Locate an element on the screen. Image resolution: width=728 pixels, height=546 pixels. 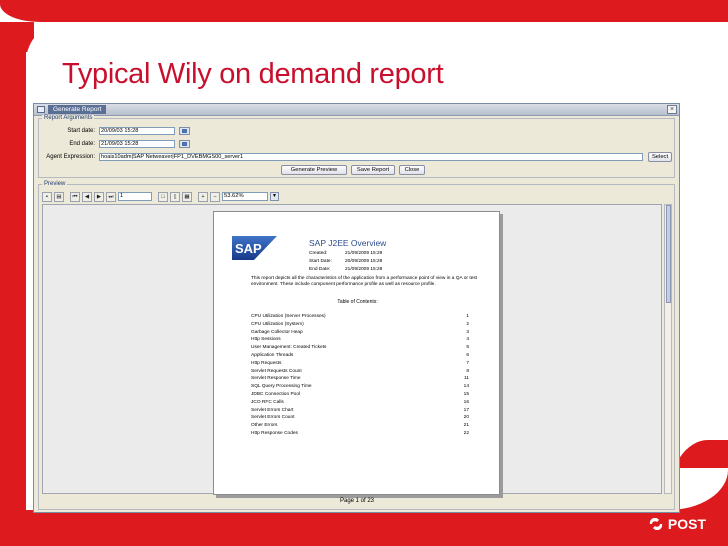
toc-entry-page: 14 is located at coordinates (466, 387).